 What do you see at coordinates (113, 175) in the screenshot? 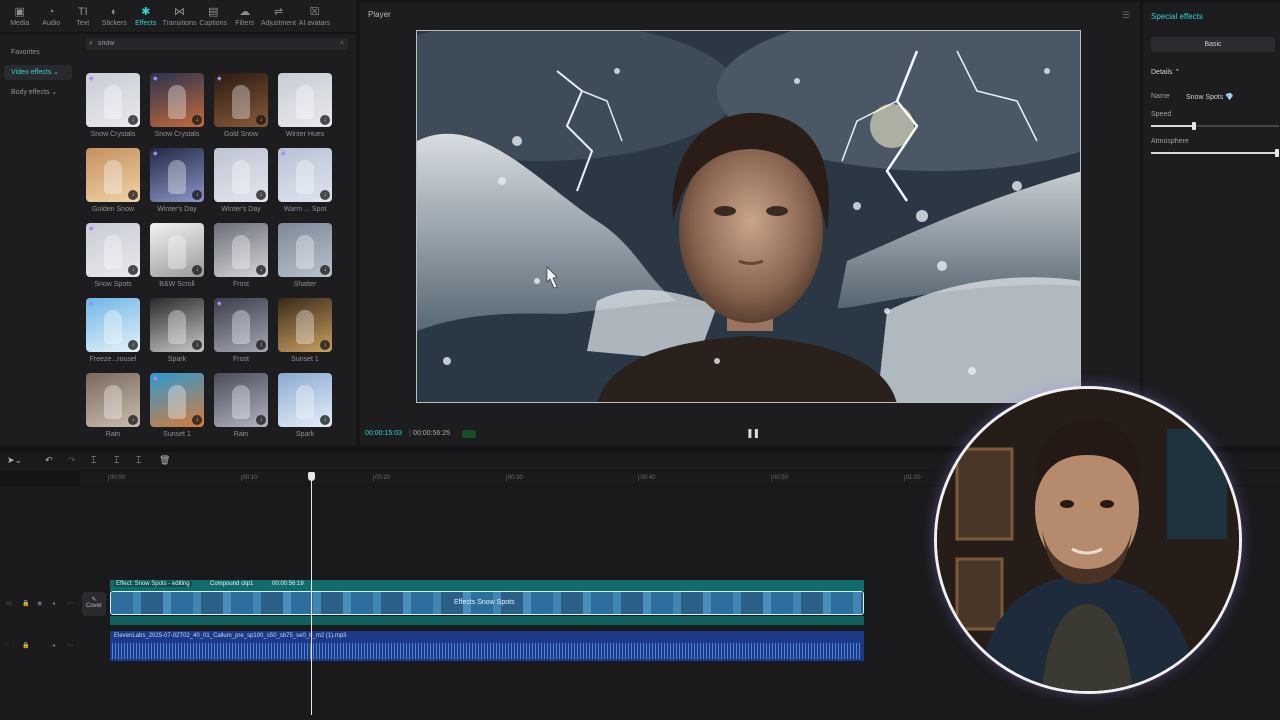
I see `effect-thumbnail: ↓` at bounding box center [113, 175].